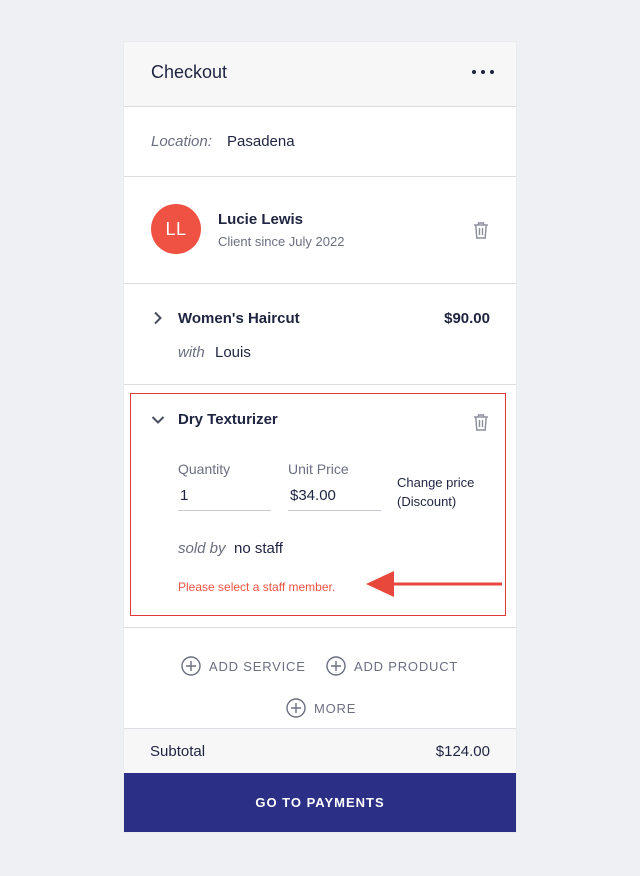  Describe the element at coordinates (158, 420) in the screenshot. I see `chevron-down-icon` at that location.